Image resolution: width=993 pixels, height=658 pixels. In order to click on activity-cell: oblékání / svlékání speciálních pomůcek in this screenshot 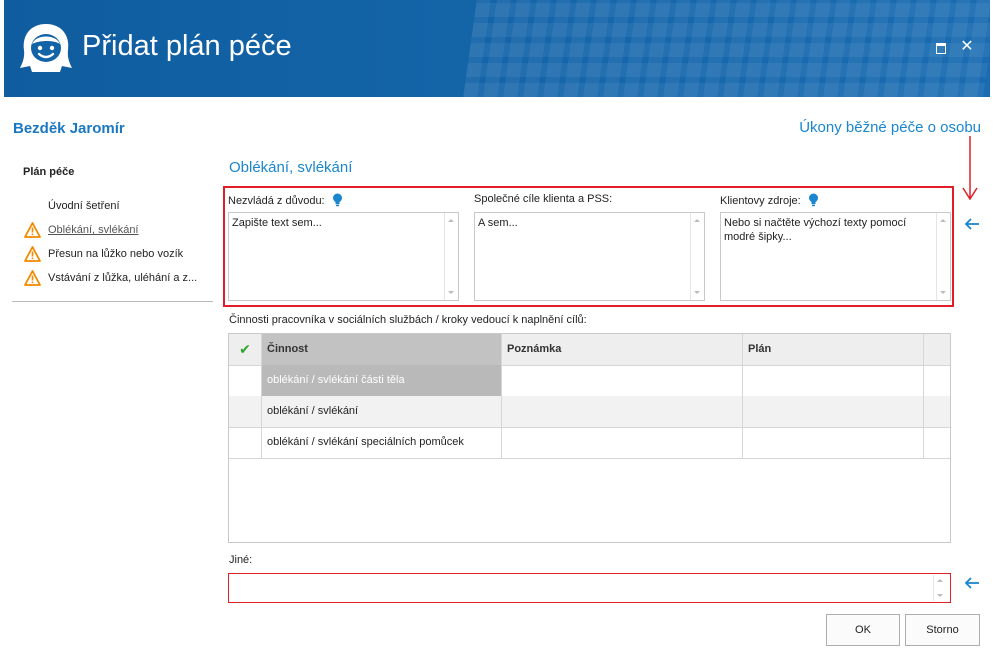, I will do `click(382, 442)`.